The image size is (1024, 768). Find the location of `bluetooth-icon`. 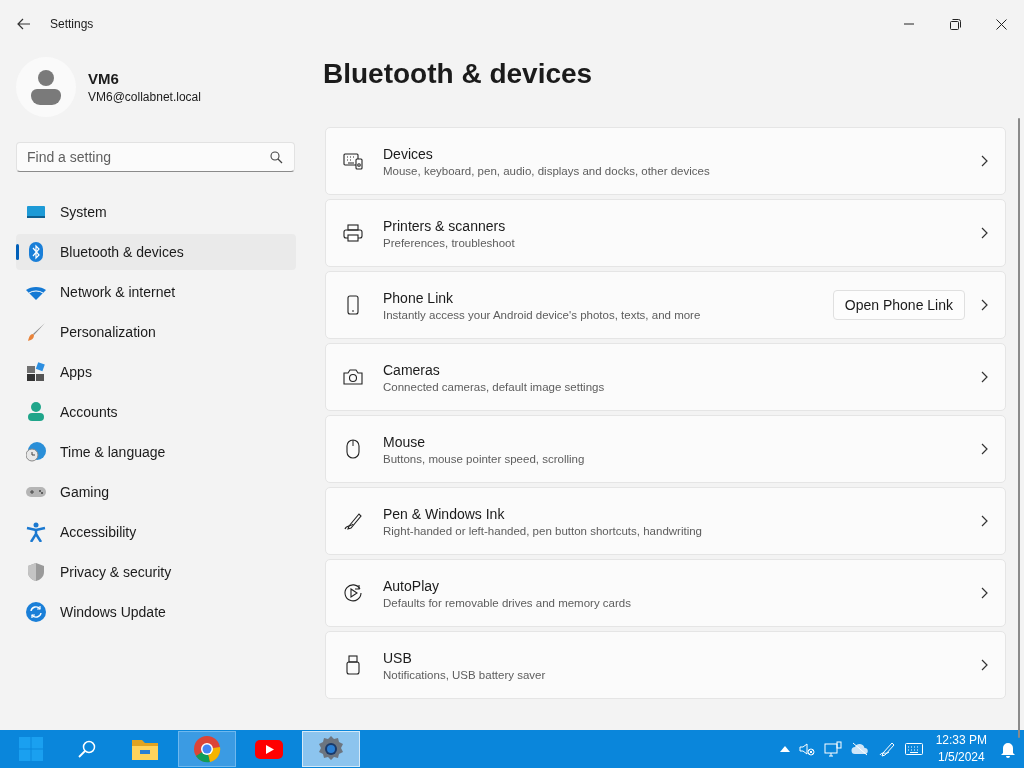

bluetooth-icon is located at coordinates (36, 252).